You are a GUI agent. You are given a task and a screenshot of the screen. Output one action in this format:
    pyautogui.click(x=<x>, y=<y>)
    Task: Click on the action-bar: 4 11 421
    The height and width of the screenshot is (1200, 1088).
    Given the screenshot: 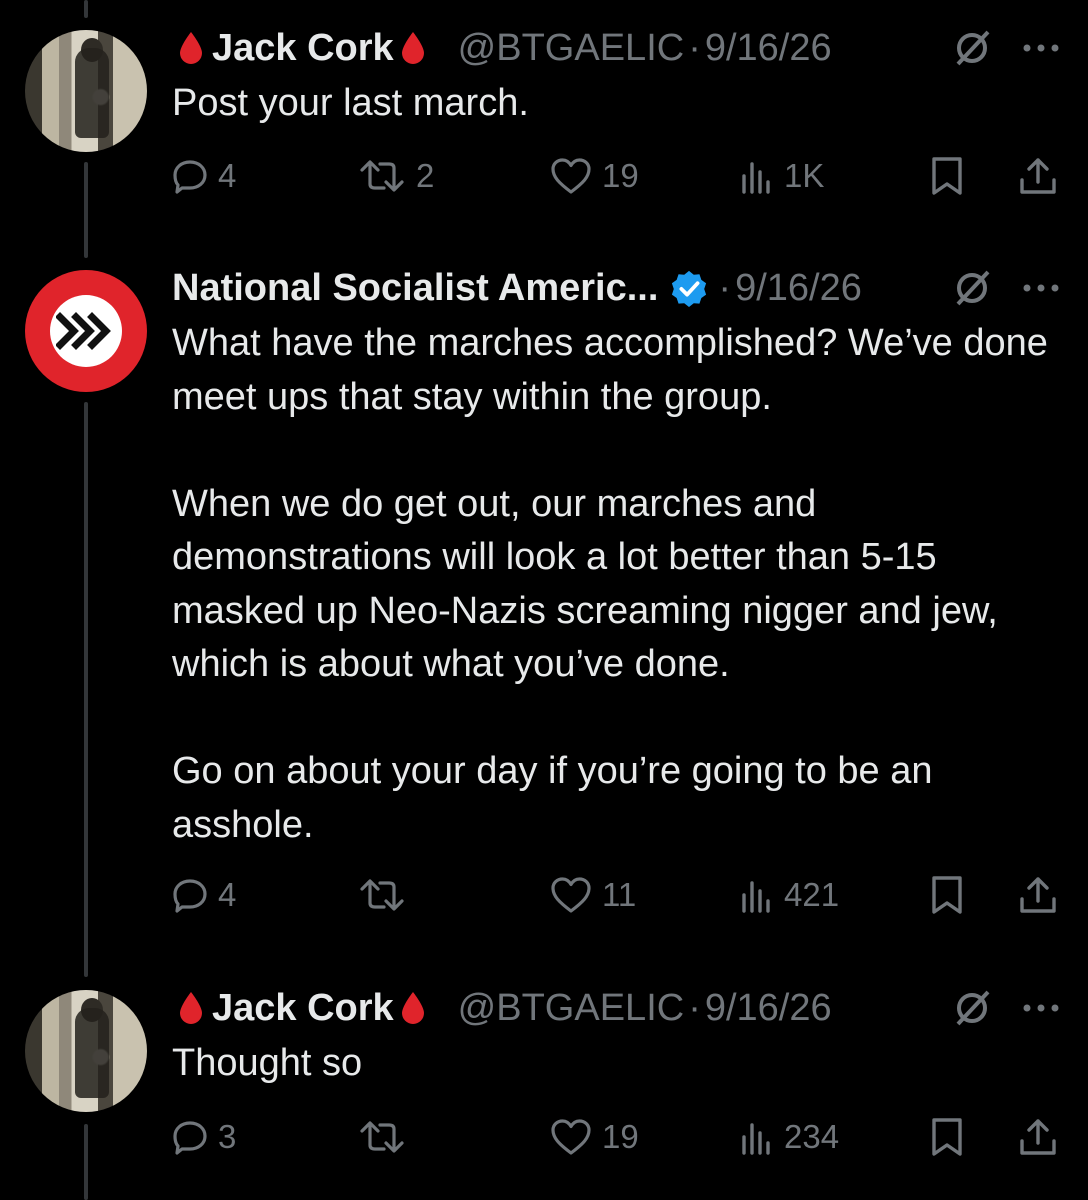 What is the action you would take?
    pyautogui.click(x=615, y=895)
    